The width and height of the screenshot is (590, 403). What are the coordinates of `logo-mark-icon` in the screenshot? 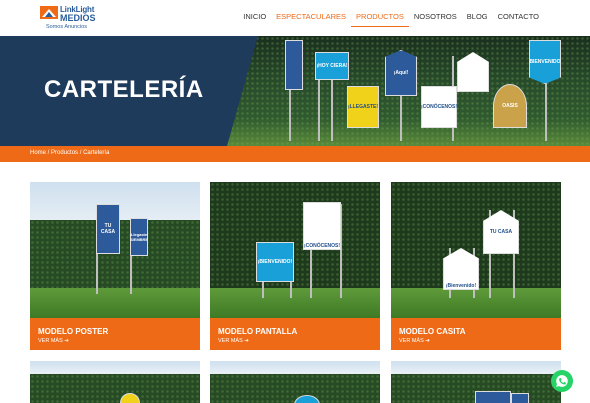 It's located at (49, 12).